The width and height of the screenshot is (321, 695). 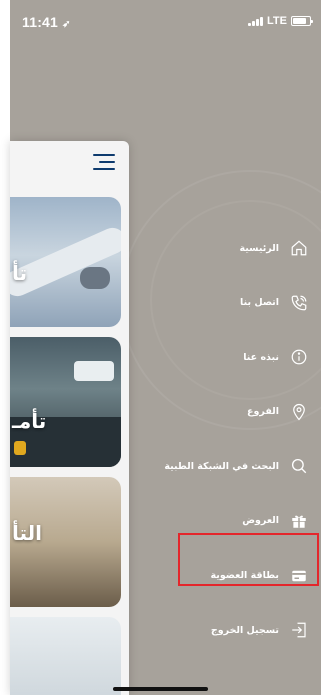 What do you see at coordinates (5, 347) in the screenshot?
I see `screen-edge` at bounding box center [5, 347].